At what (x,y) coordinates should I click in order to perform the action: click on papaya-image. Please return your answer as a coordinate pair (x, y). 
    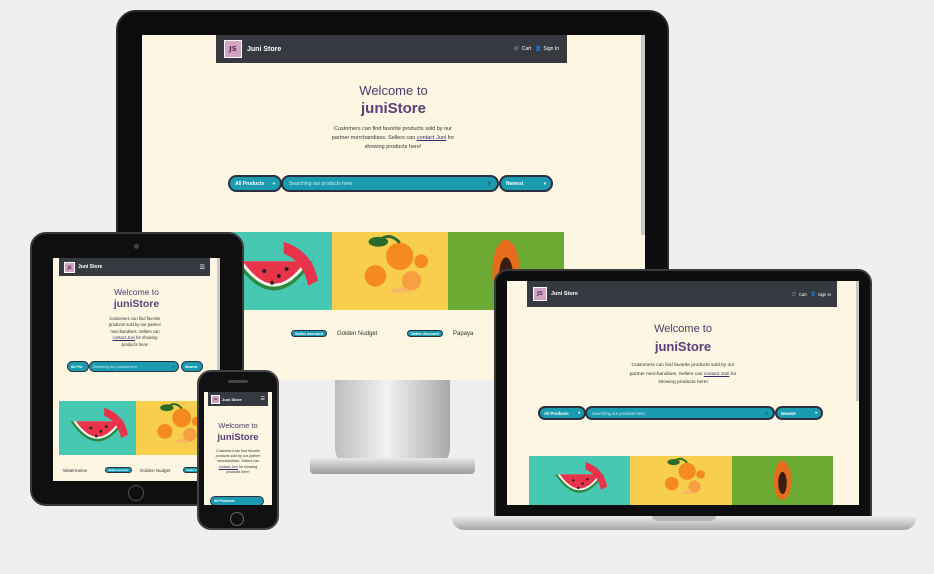
    Looking at the image, I should click on (782, 480).